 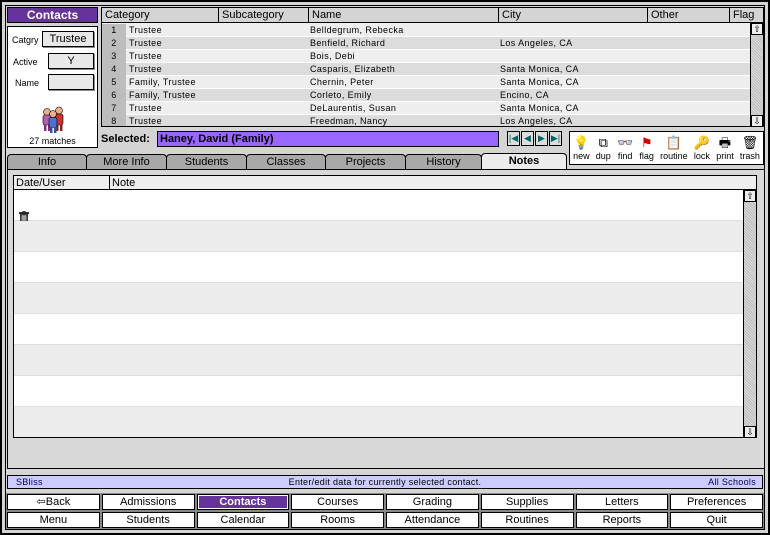 I want to click on nav-calendar-button: Calendar, so click(x=243, y=520).